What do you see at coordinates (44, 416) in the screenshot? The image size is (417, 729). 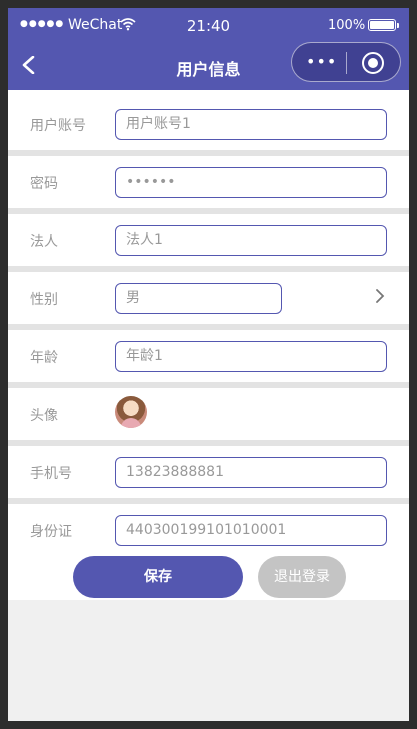 I see `avatar-label: 头像` at bounding box center [44, 416].